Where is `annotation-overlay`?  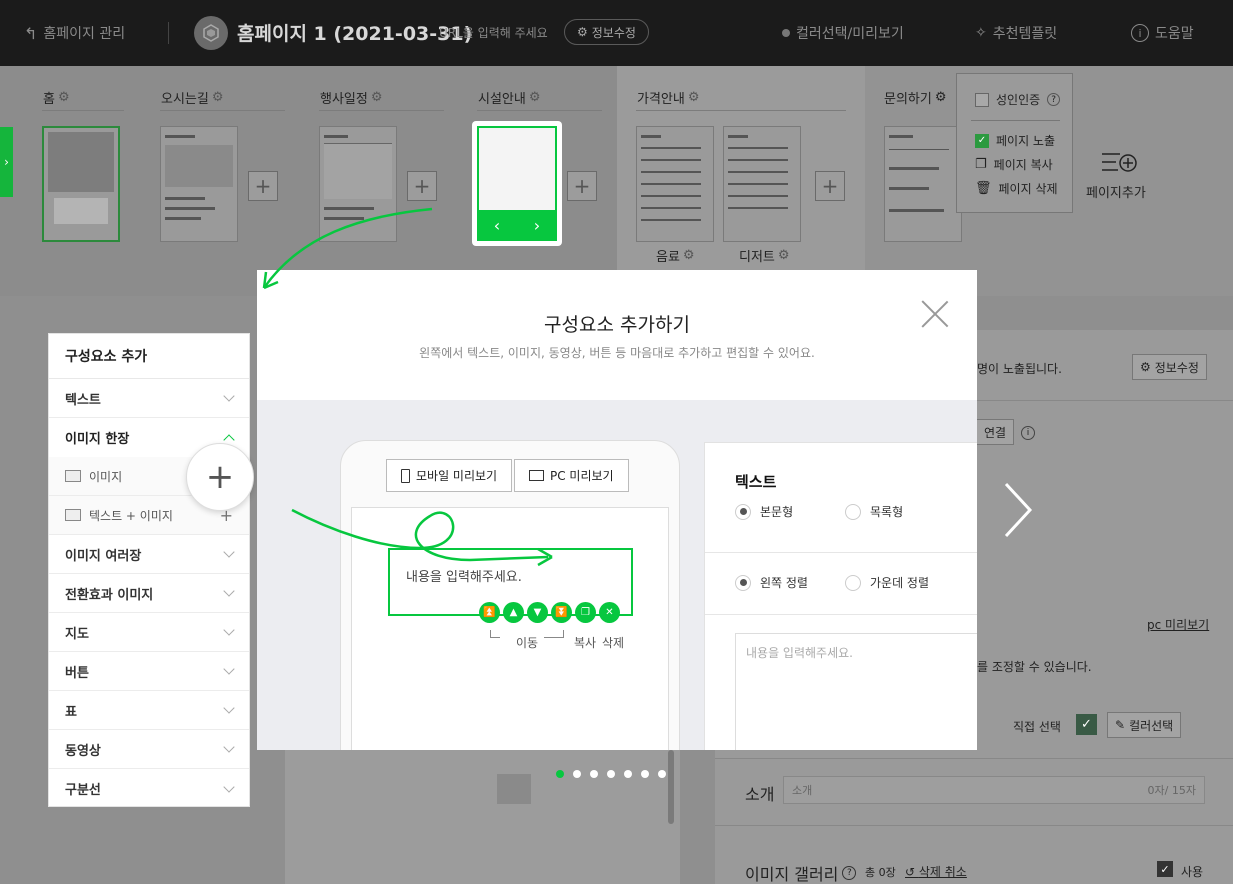
annotation-overlay is located at coordinates (407, 387).